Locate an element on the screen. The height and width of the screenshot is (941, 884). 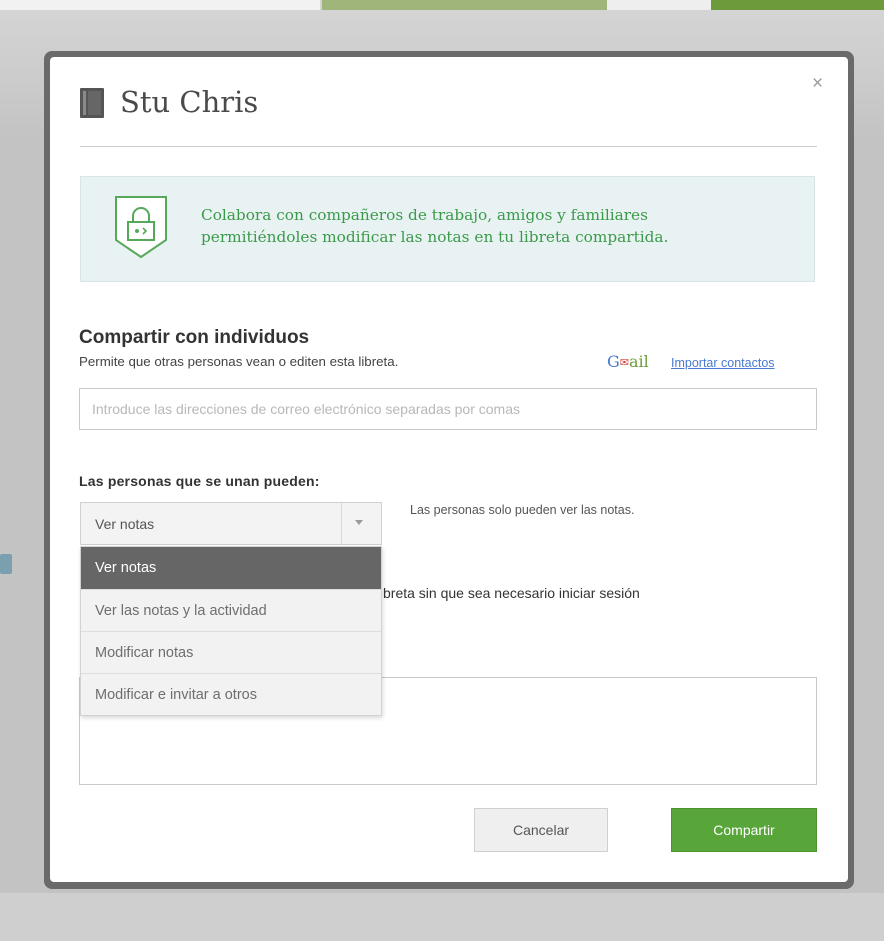
dropdown-option-modify-invite: Modificar e invitar a otros is located at coordinates (231, 694).